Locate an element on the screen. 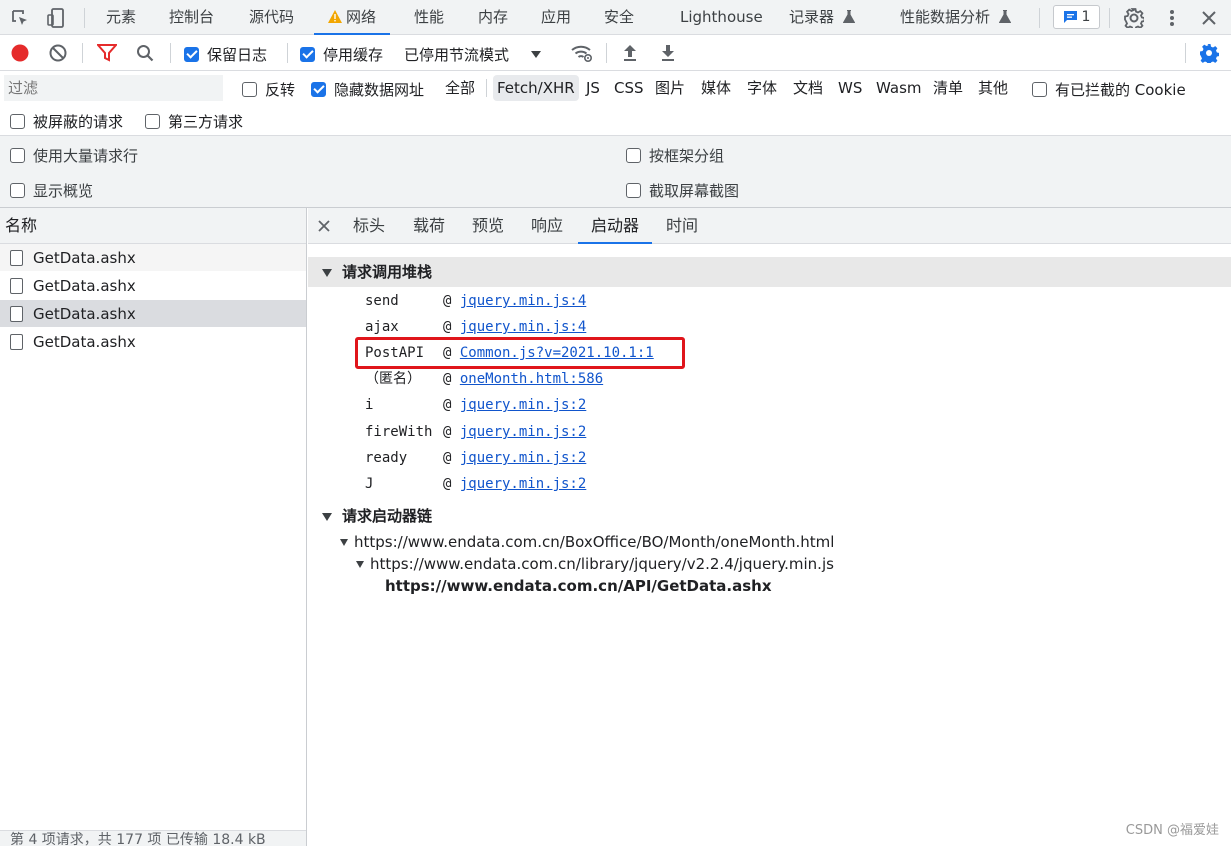 The width and height of the screenshot is (1231, 846). settings-gear-icon is located at coordinates (1134, 18).